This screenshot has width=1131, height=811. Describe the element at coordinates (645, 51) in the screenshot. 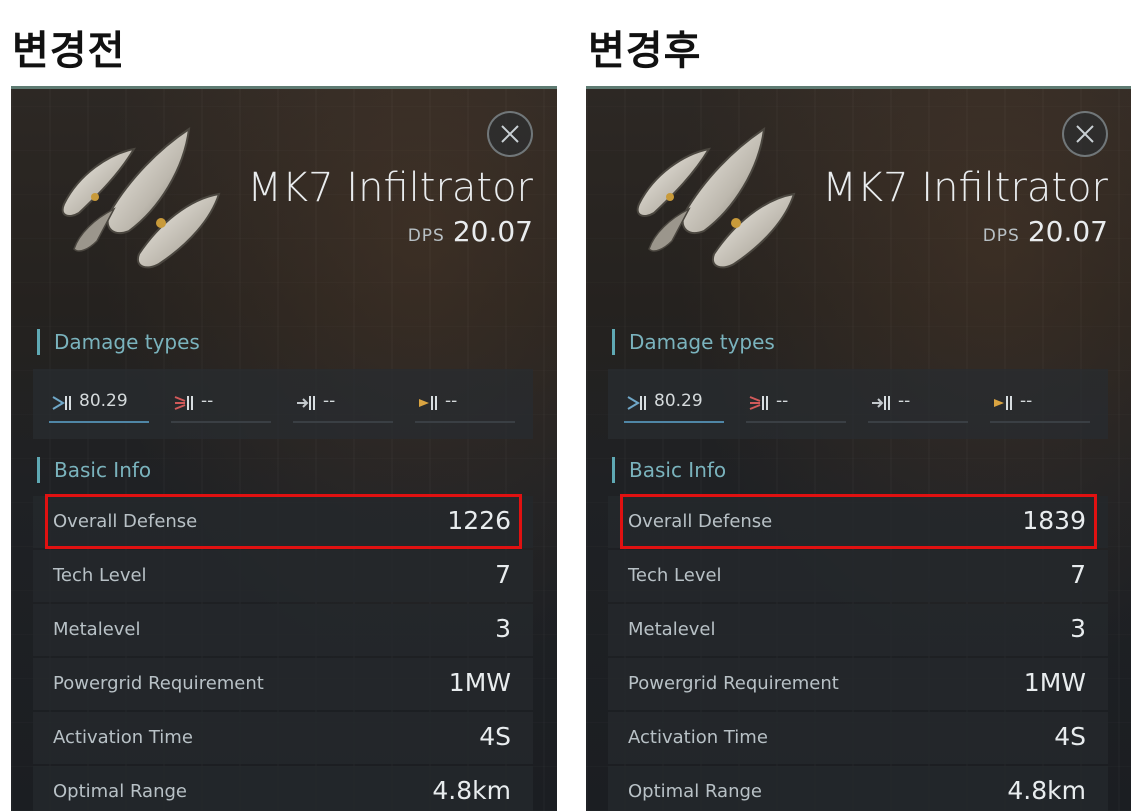

I see `after-heading: 변경후` at that location.